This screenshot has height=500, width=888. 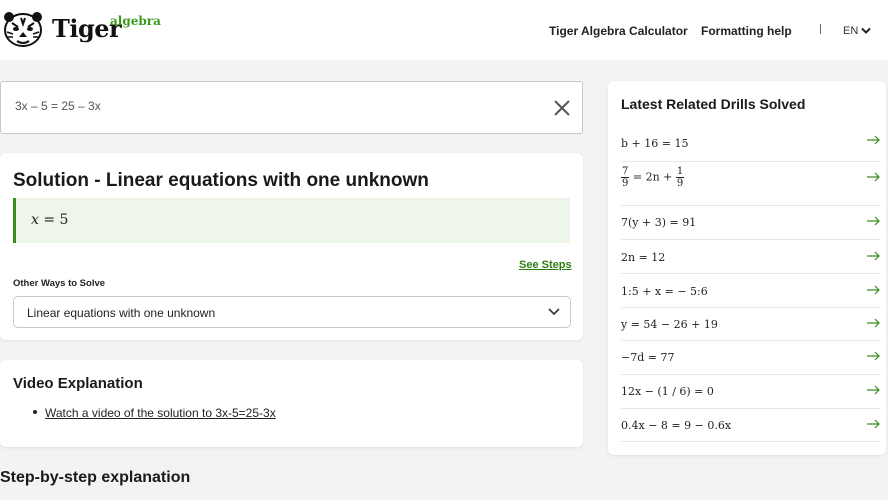 What do you see at coordinates (746, 31) in the screenshot?
I see `nav-formatting-help-link: Formatting help` at bounding box center [746, 31].